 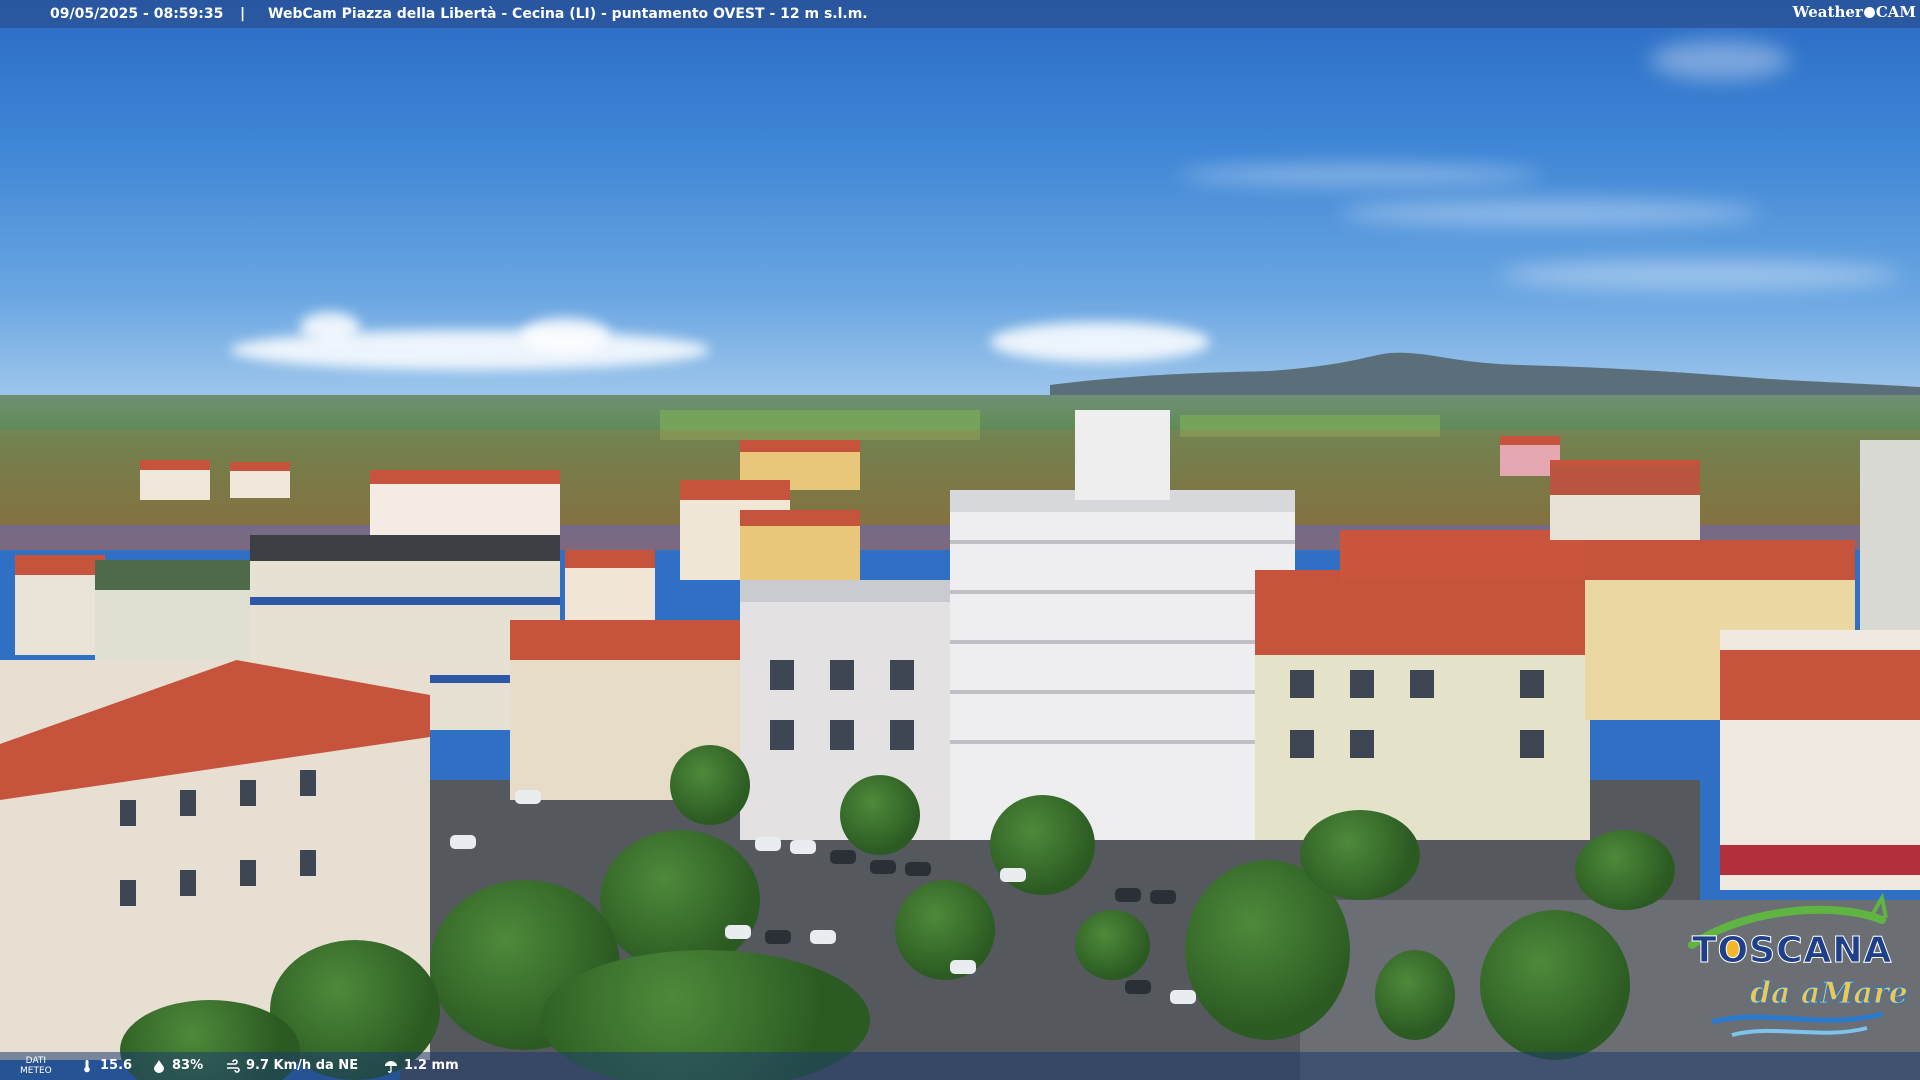 I want to click on temperature-value: 15.6, so click(x=116, y=1065).